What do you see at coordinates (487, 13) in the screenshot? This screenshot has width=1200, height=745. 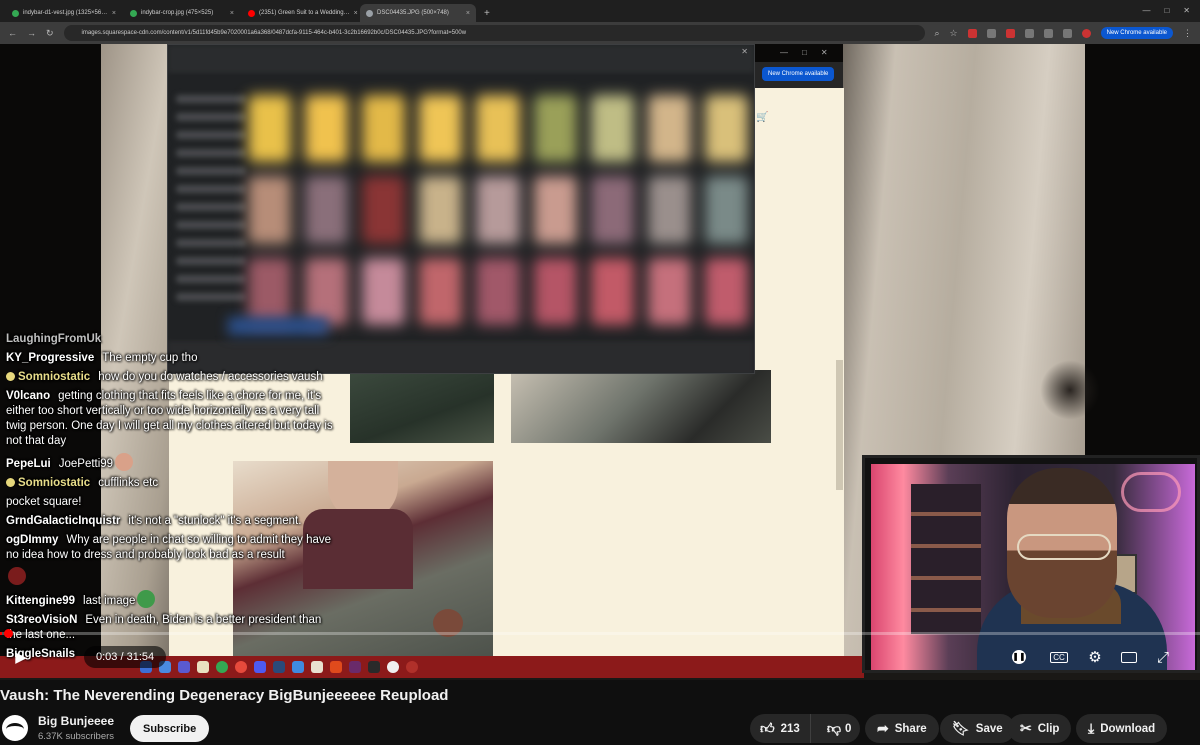 I see `new-tab-icon: +` at bounding box center [487, 13].